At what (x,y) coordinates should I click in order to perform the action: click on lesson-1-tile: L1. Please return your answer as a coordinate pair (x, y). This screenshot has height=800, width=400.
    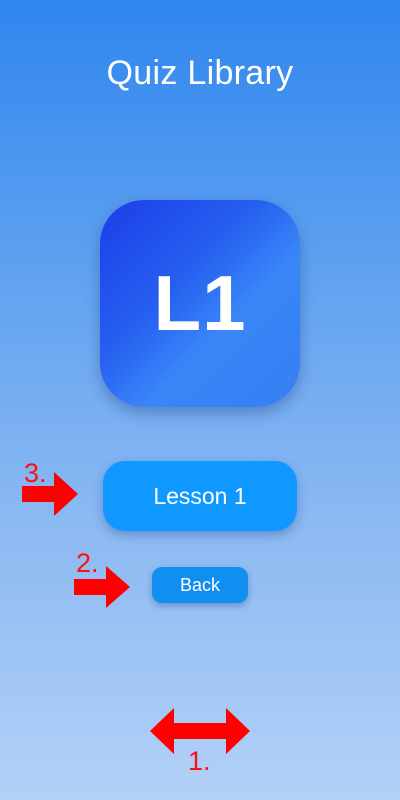
    Looking at the image, I should click on (200, 303).